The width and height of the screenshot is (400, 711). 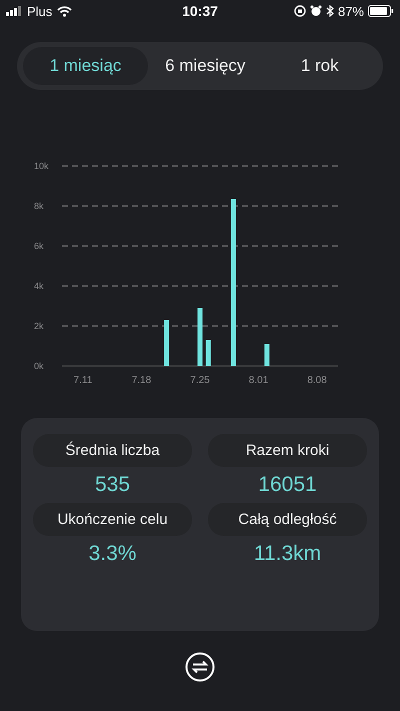 What do you see at coordinates (288, 554) in the screenshot?
I see `stat-value: 11.3km` at bounding box center [288, 554].